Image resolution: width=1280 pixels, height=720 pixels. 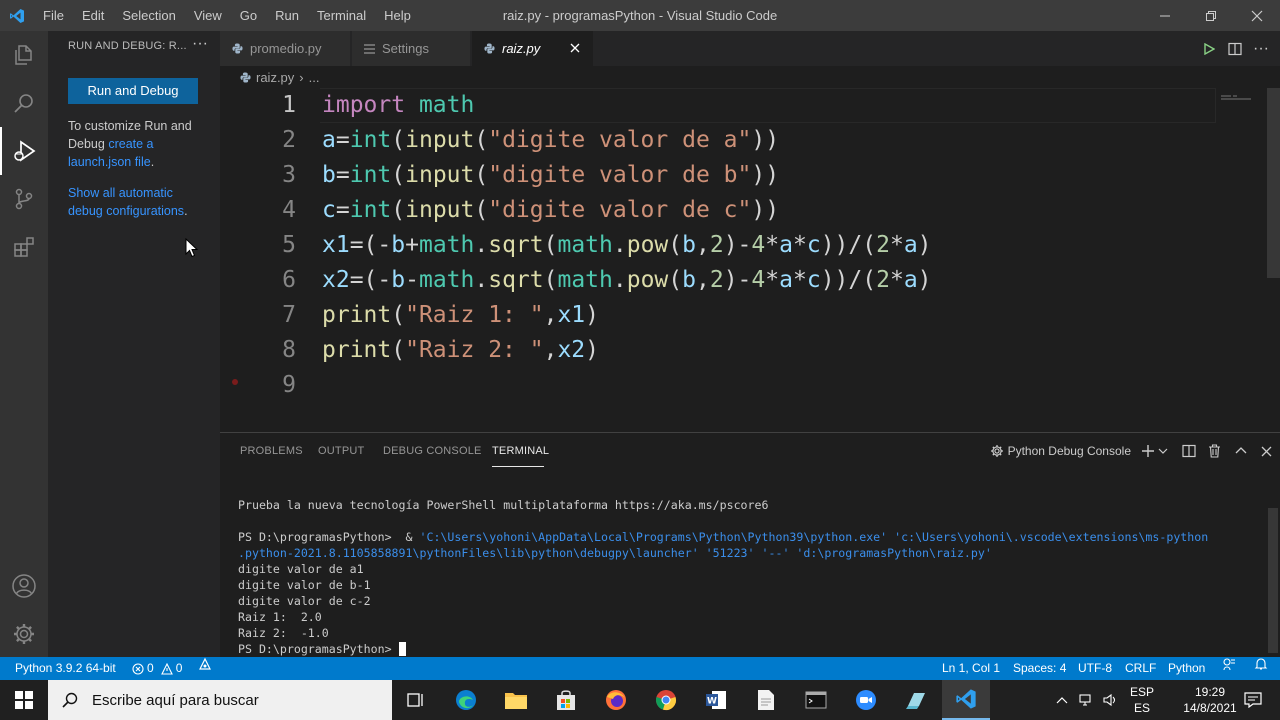 What do you see at coordinates (1111, 700) in the screenshot?
I see `volume-icon` at bounding box center [1111, 700].